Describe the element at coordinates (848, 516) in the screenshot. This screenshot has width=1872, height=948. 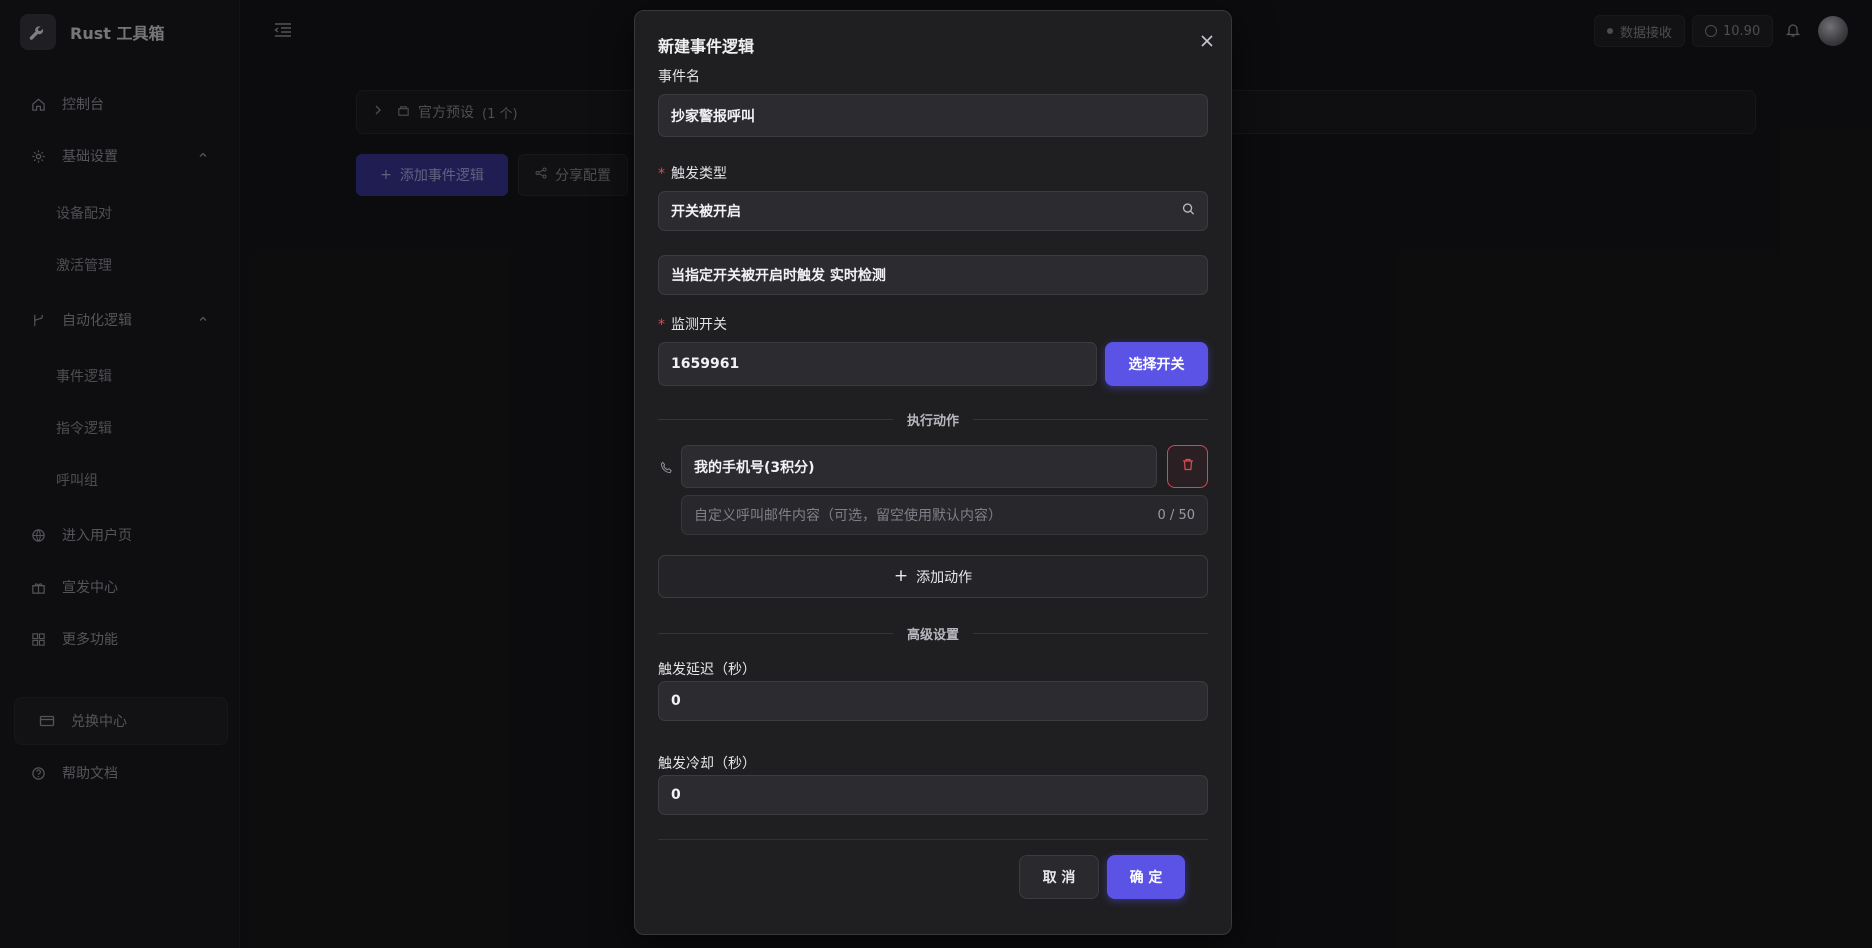
I see `call-message-placeholder: 自定义呼叫邮件内容（可选，留空使用默认内容）` at that location.